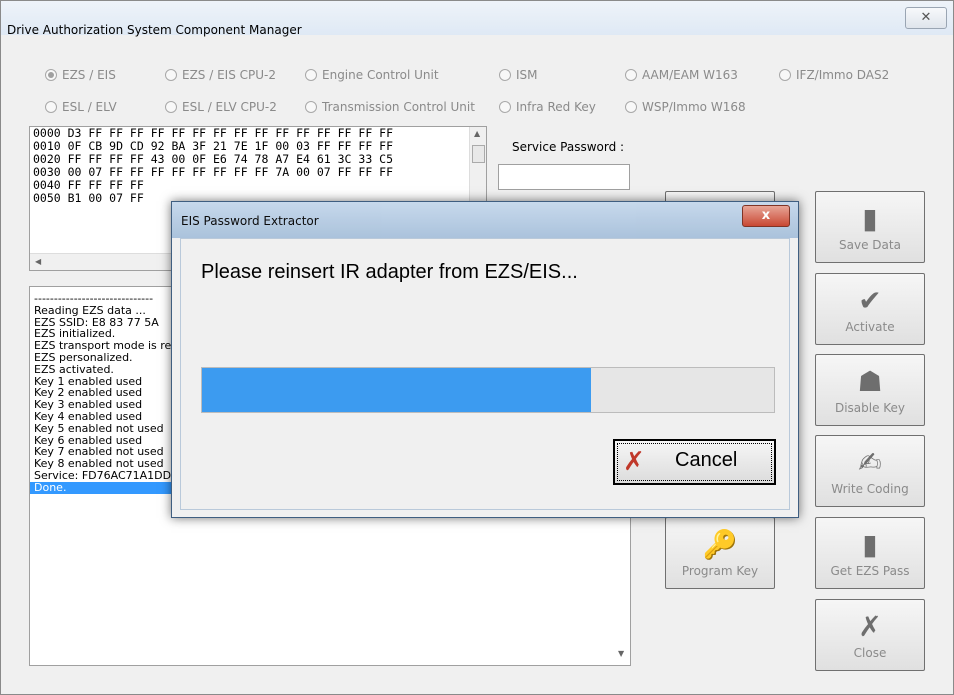  I want to click on radio-label: ISM, so click(527, 75).